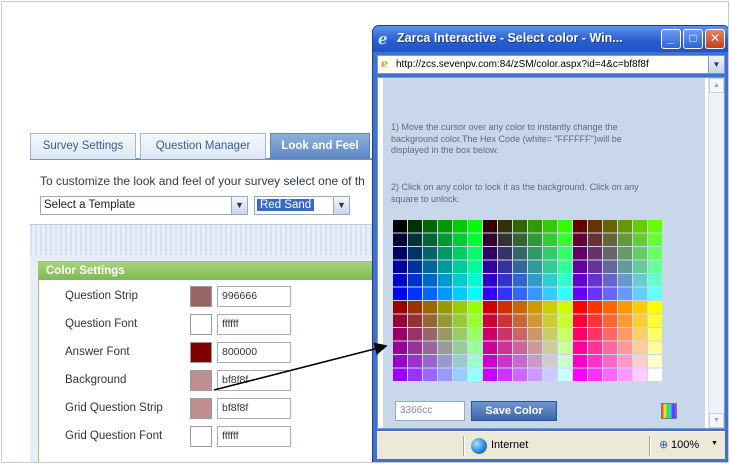 Image resolution: width=730 pixels, height=464 pixels. What do you see at coordinates (716, 85) in the screenshot?
I see `scroll-up-icon: ▲` at bounding box center [716, 85].